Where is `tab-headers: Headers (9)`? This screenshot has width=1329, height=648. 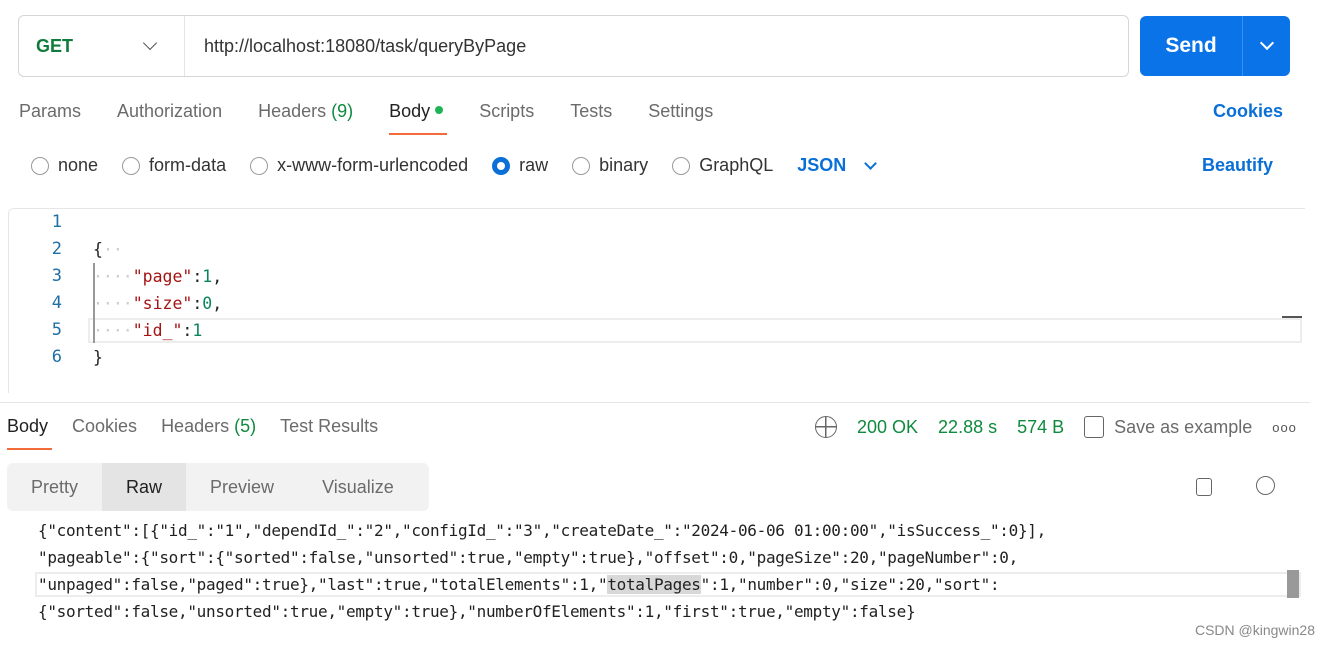
tab-headers: Headers (9) is located at coordinates (305, 111).